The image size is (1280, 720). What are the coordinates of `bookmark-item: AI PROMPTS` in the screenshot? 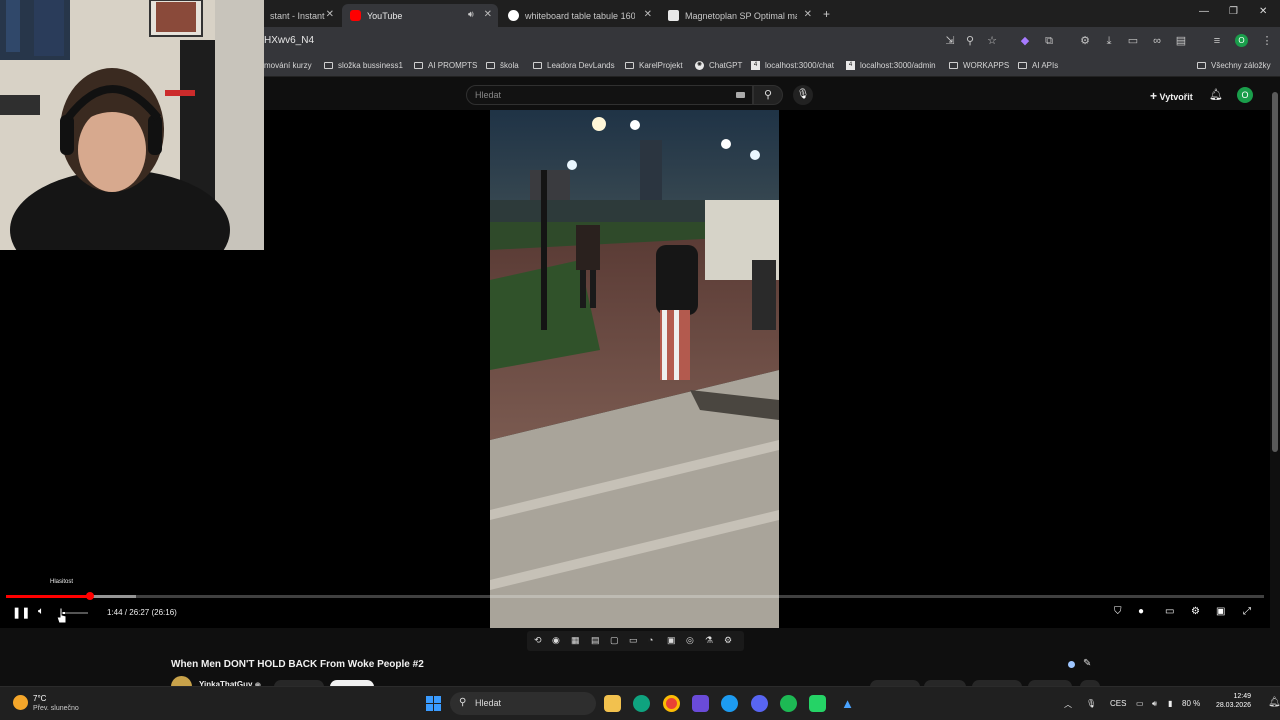 It's located at (445, 65).